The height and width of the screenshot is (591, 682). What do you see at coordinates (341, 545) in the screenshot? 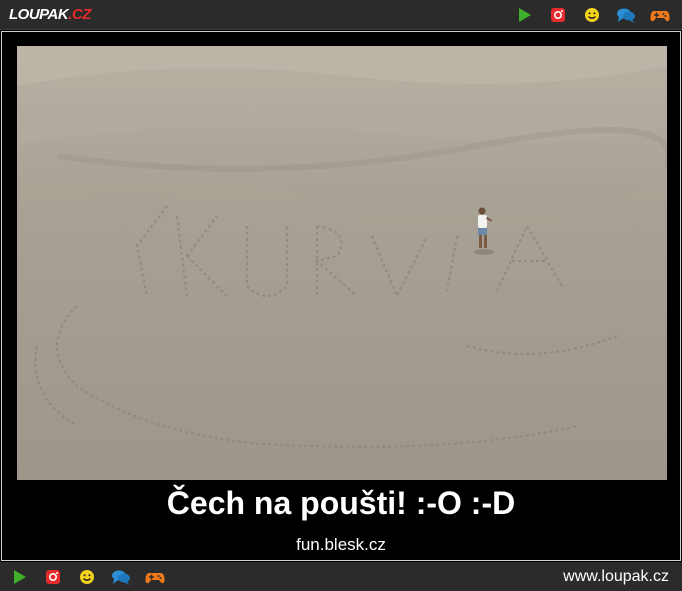
I see `post-source: fun.blesk.cz` at bounding box center [341, 545].